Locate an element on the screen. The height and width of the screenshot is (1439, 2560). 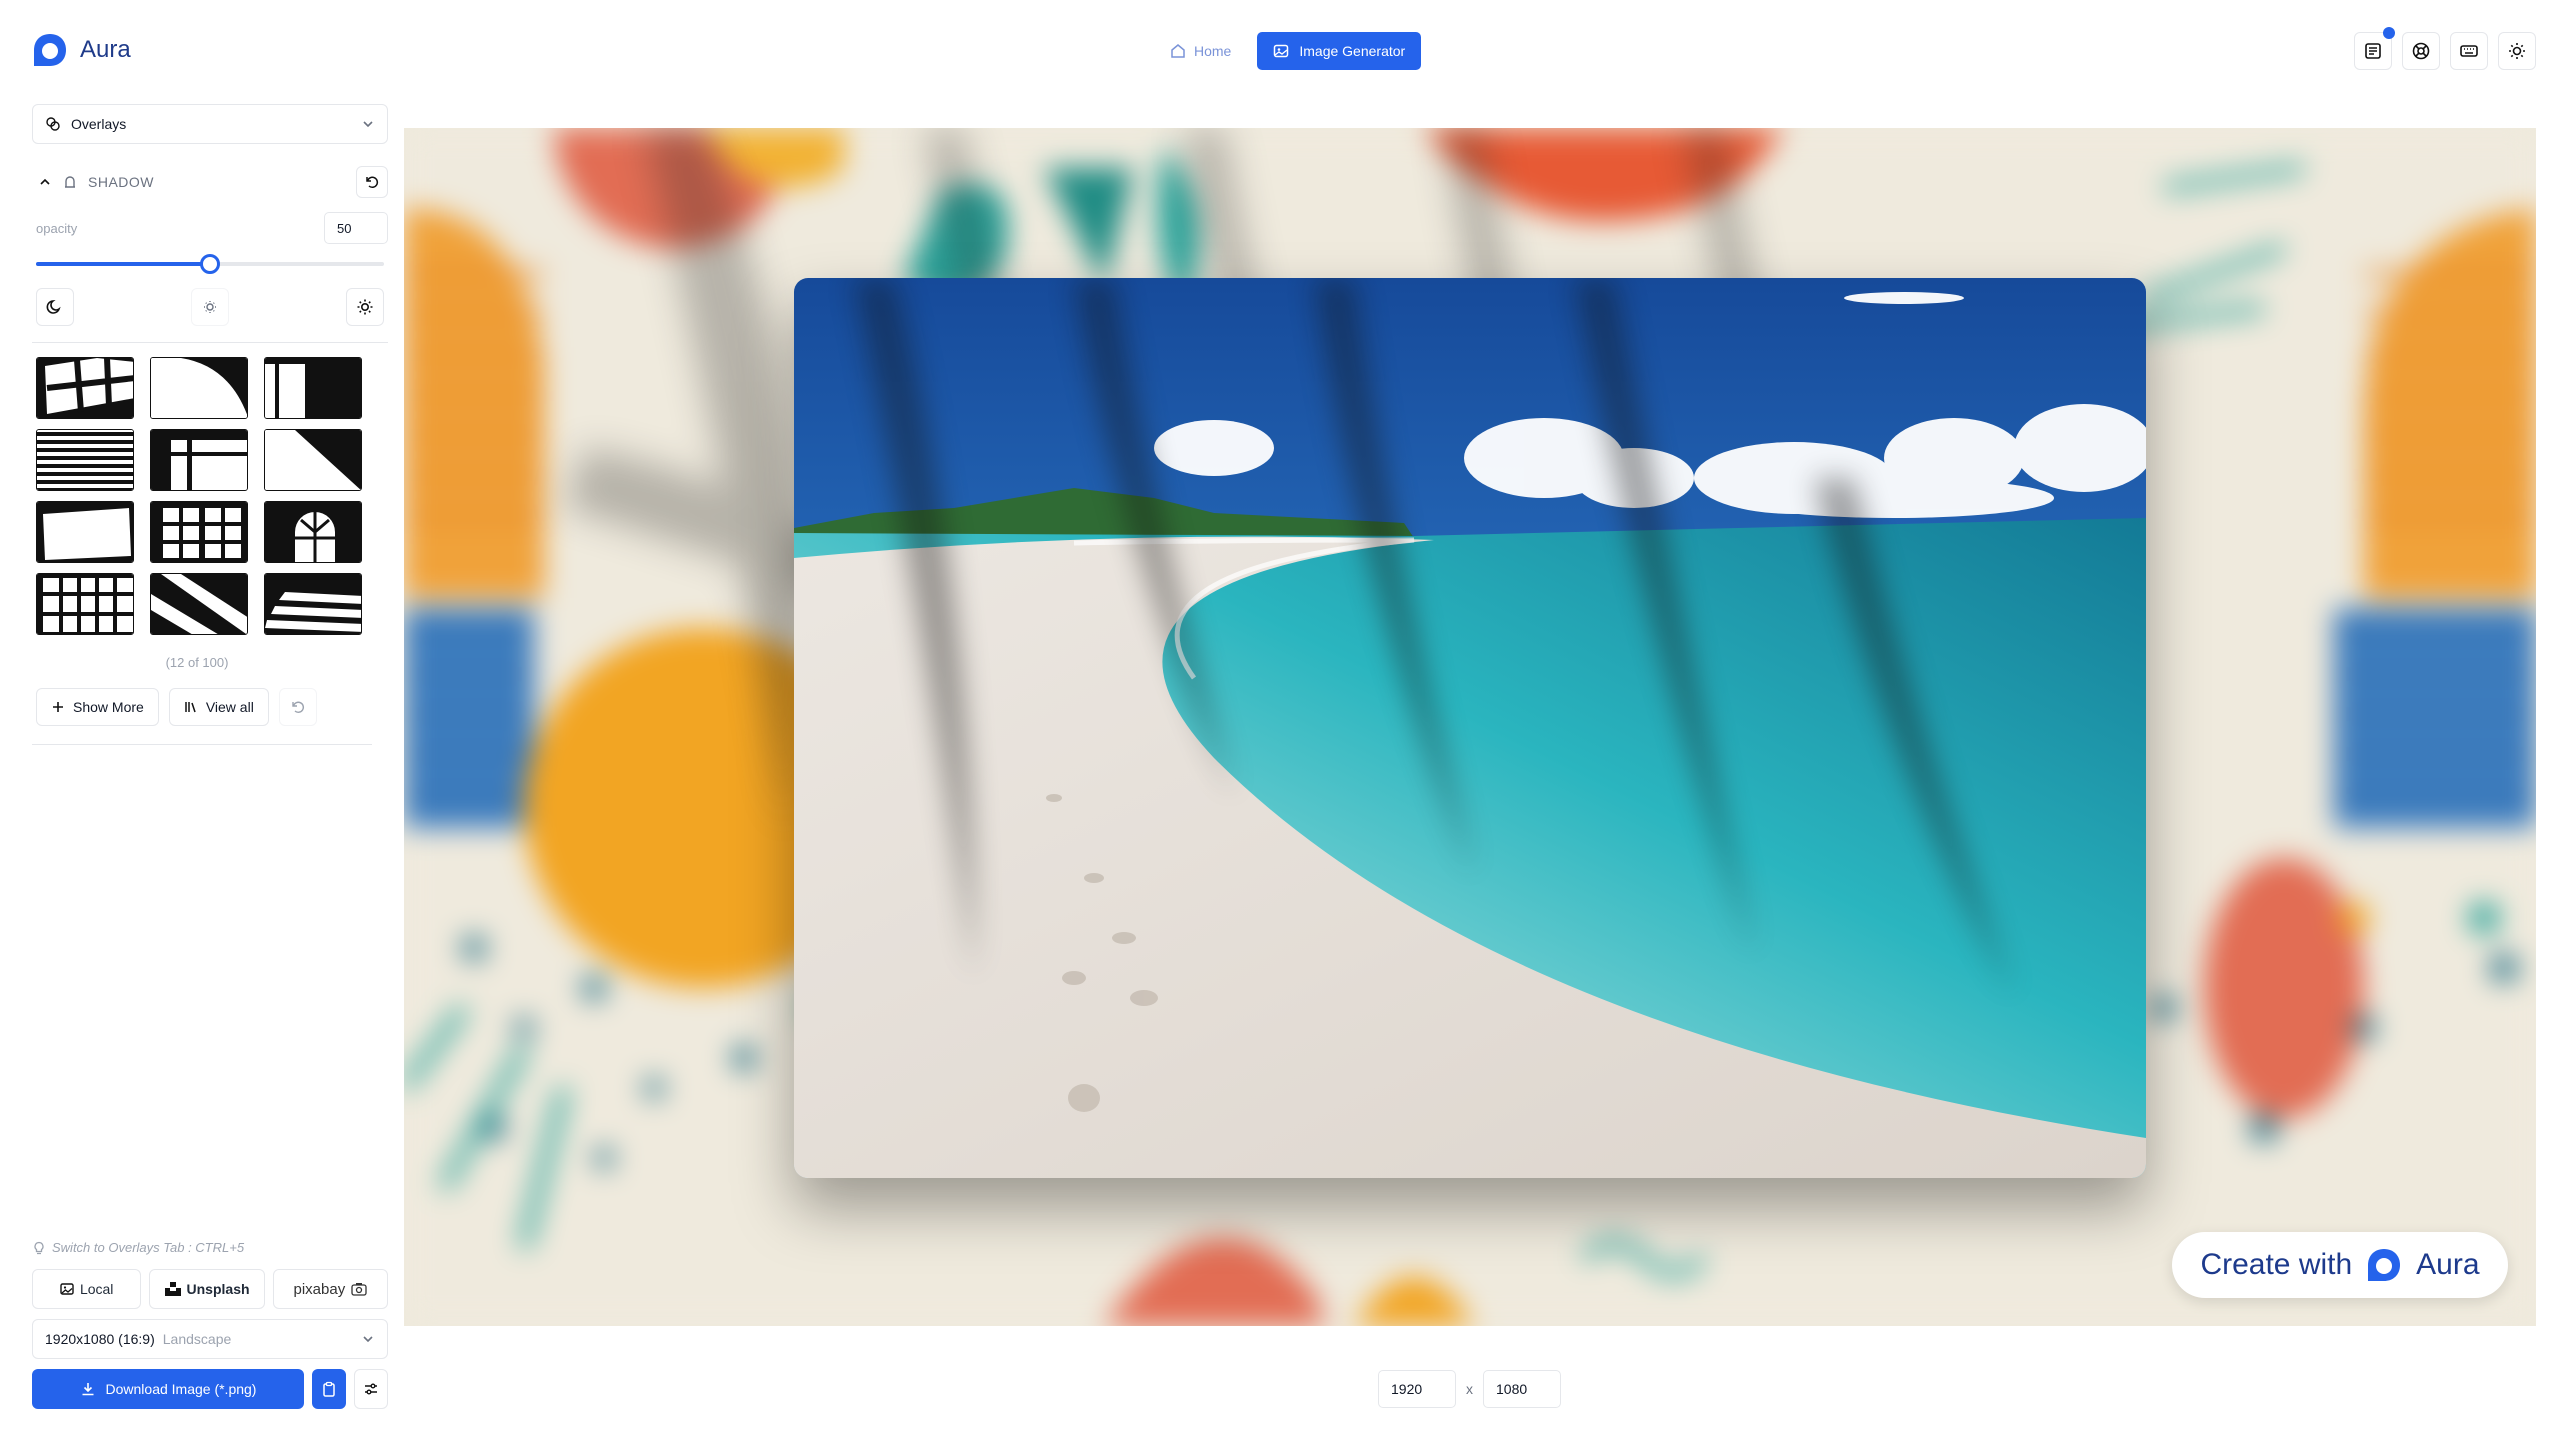
dimension-inputs: 1920 x 1080 is located at coordinates (1469, 1389).